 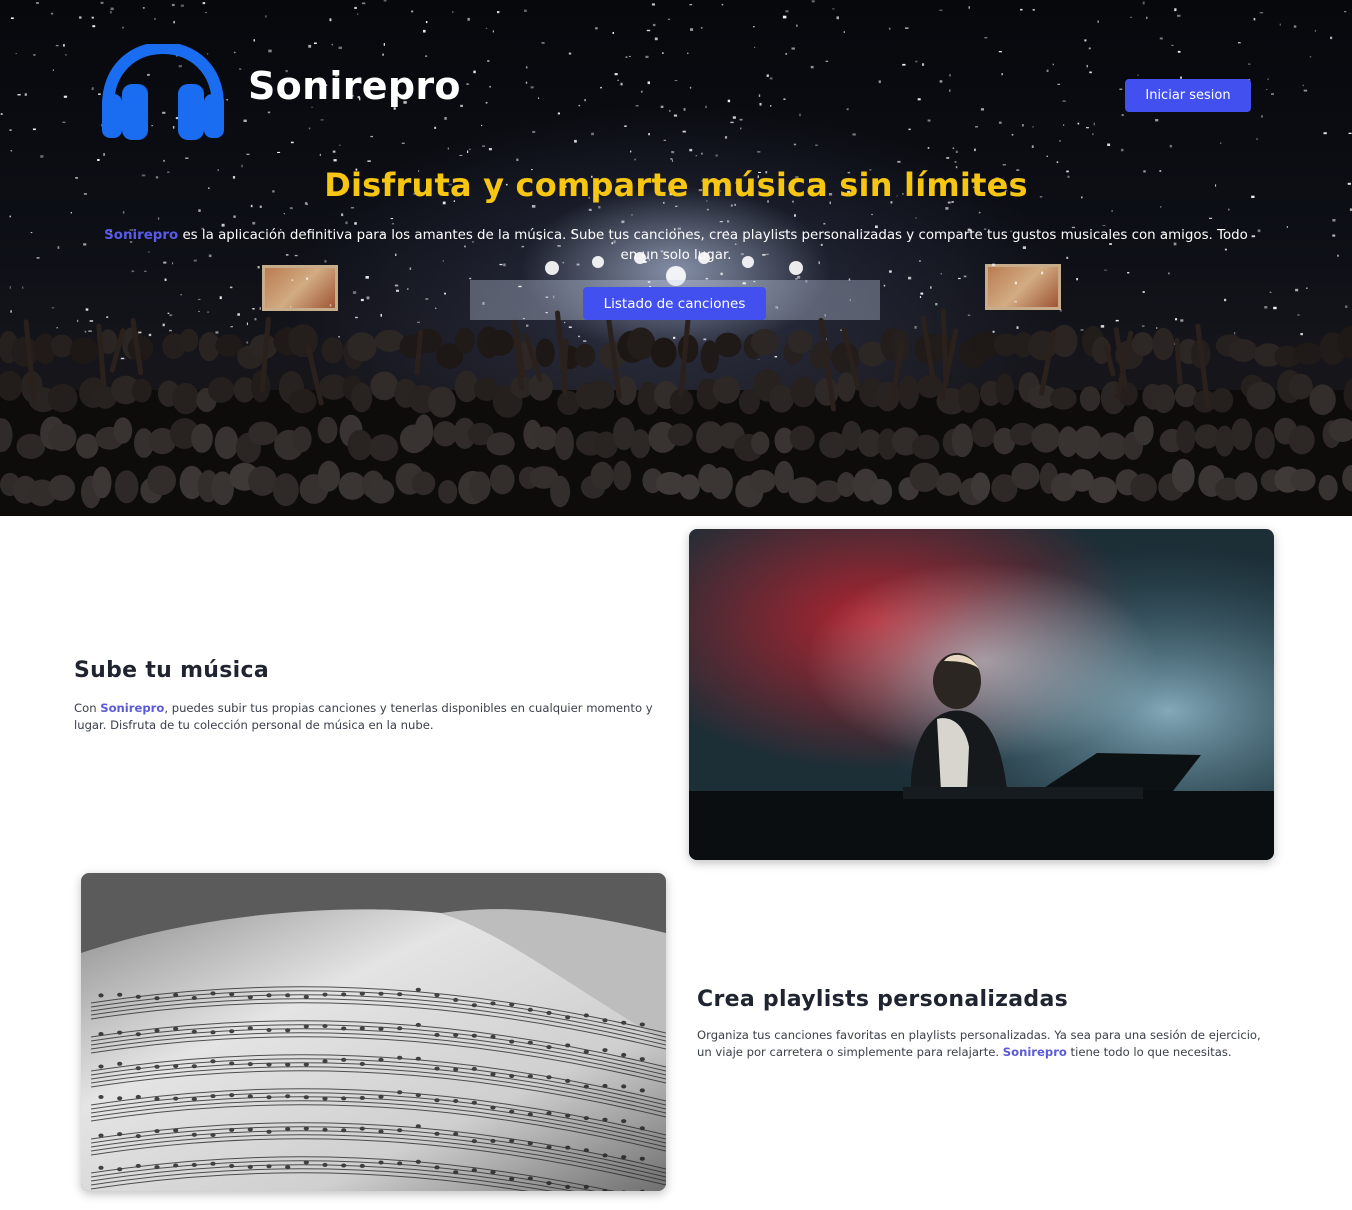 I want to click on feature-text-part: Con, so click(x=87, y=708).